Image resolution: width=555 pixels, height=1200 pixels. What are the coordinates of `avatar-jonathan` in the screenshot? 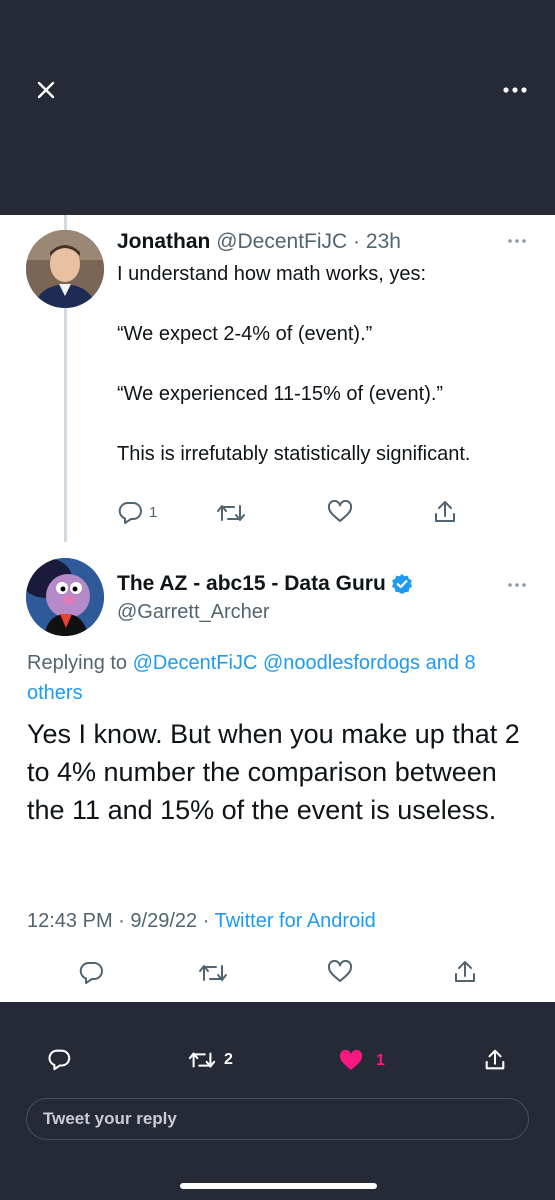 It's located at (65, 269).